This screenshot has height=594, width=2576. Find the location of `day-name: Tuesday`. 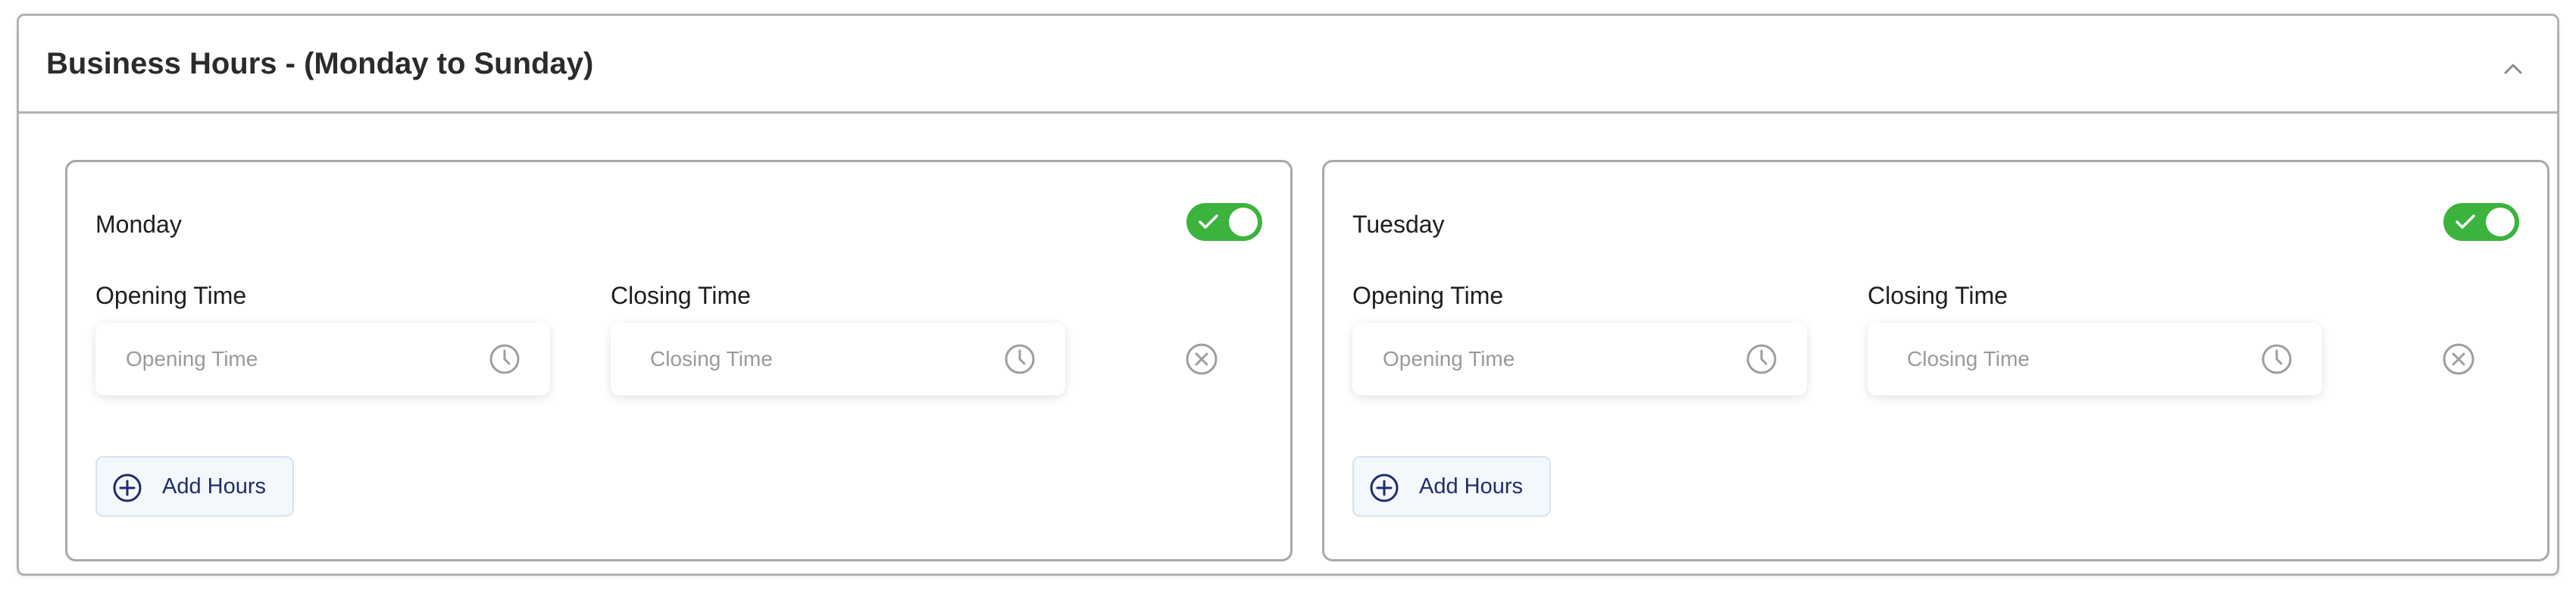

day-name: Tuesday is located at coordinates (1398, 225).